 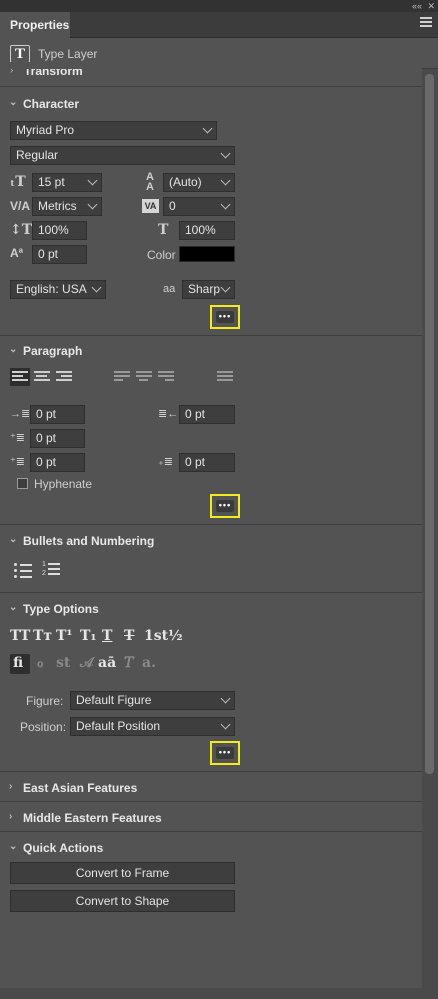 What do you see at coordinates (51, 569) in the screenshot?
I see `numbered-list-icon: 1 2` at bounding box center [51, 569].